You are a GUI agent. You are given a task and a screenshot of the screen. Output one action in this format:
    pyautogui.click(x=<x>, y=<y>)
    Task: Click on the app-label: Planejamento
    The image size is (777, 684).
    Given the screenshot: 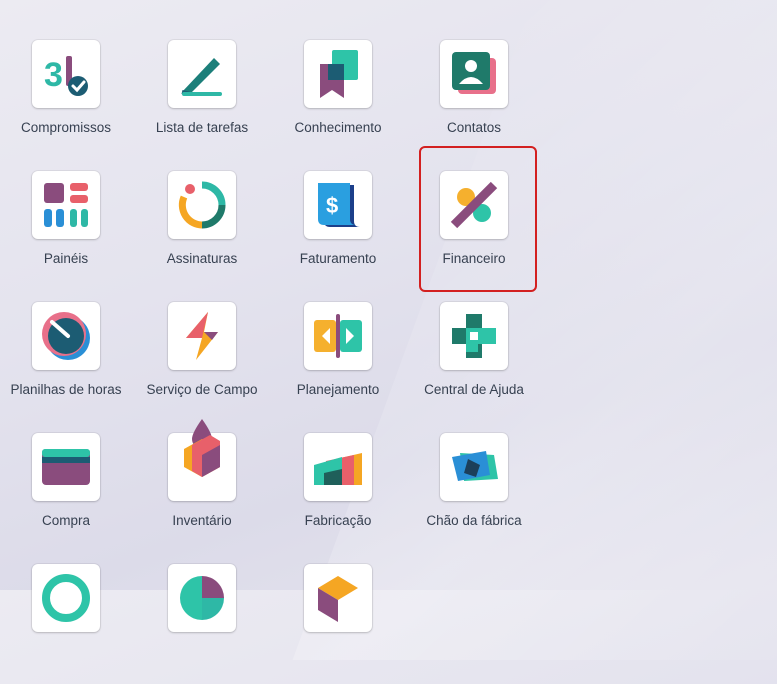 What is the action you would take?
    pyautogui.click(x=338, y=389)
    